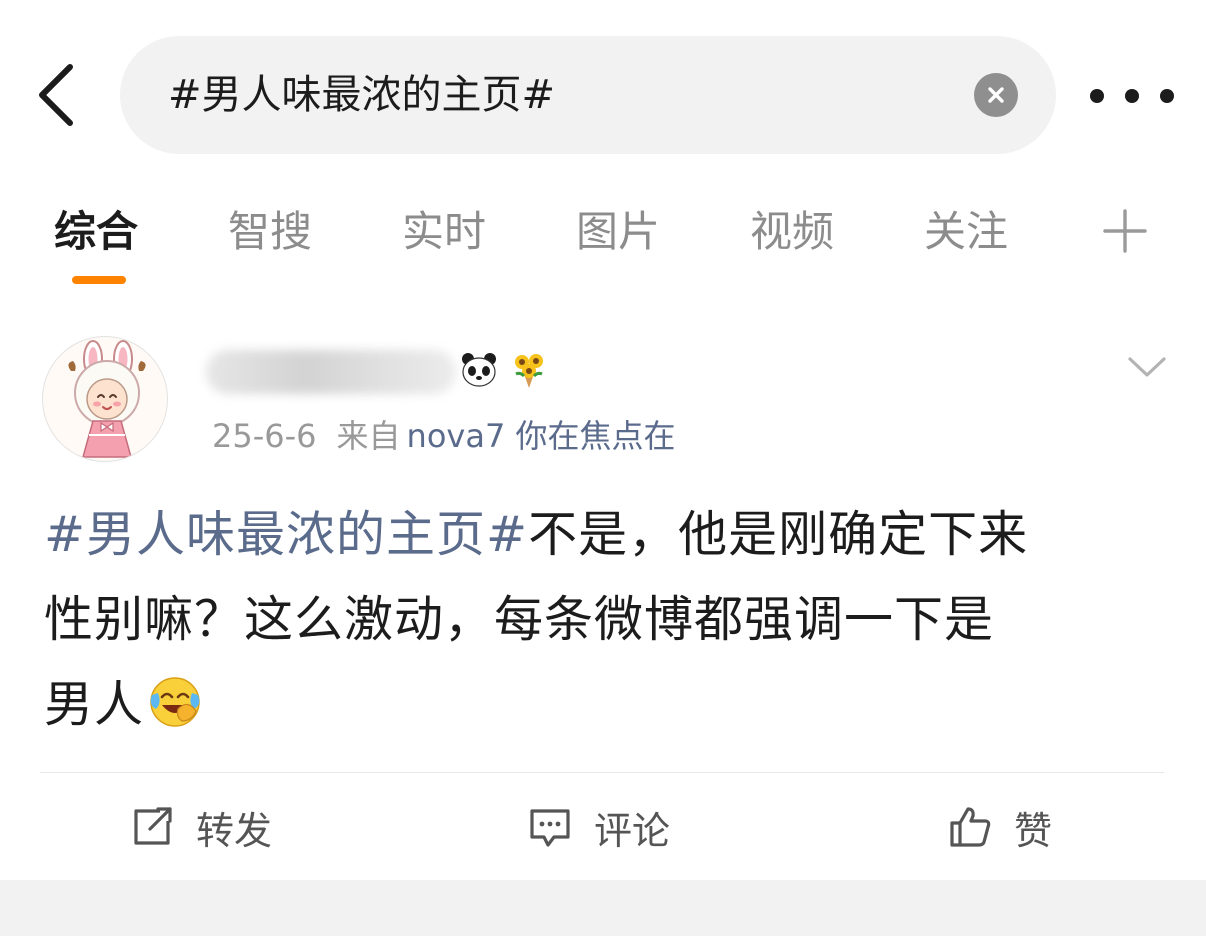  Describe the element at coordinates (94, 704) in the screenshot. I see `post-text-line3: 男人` at that location.